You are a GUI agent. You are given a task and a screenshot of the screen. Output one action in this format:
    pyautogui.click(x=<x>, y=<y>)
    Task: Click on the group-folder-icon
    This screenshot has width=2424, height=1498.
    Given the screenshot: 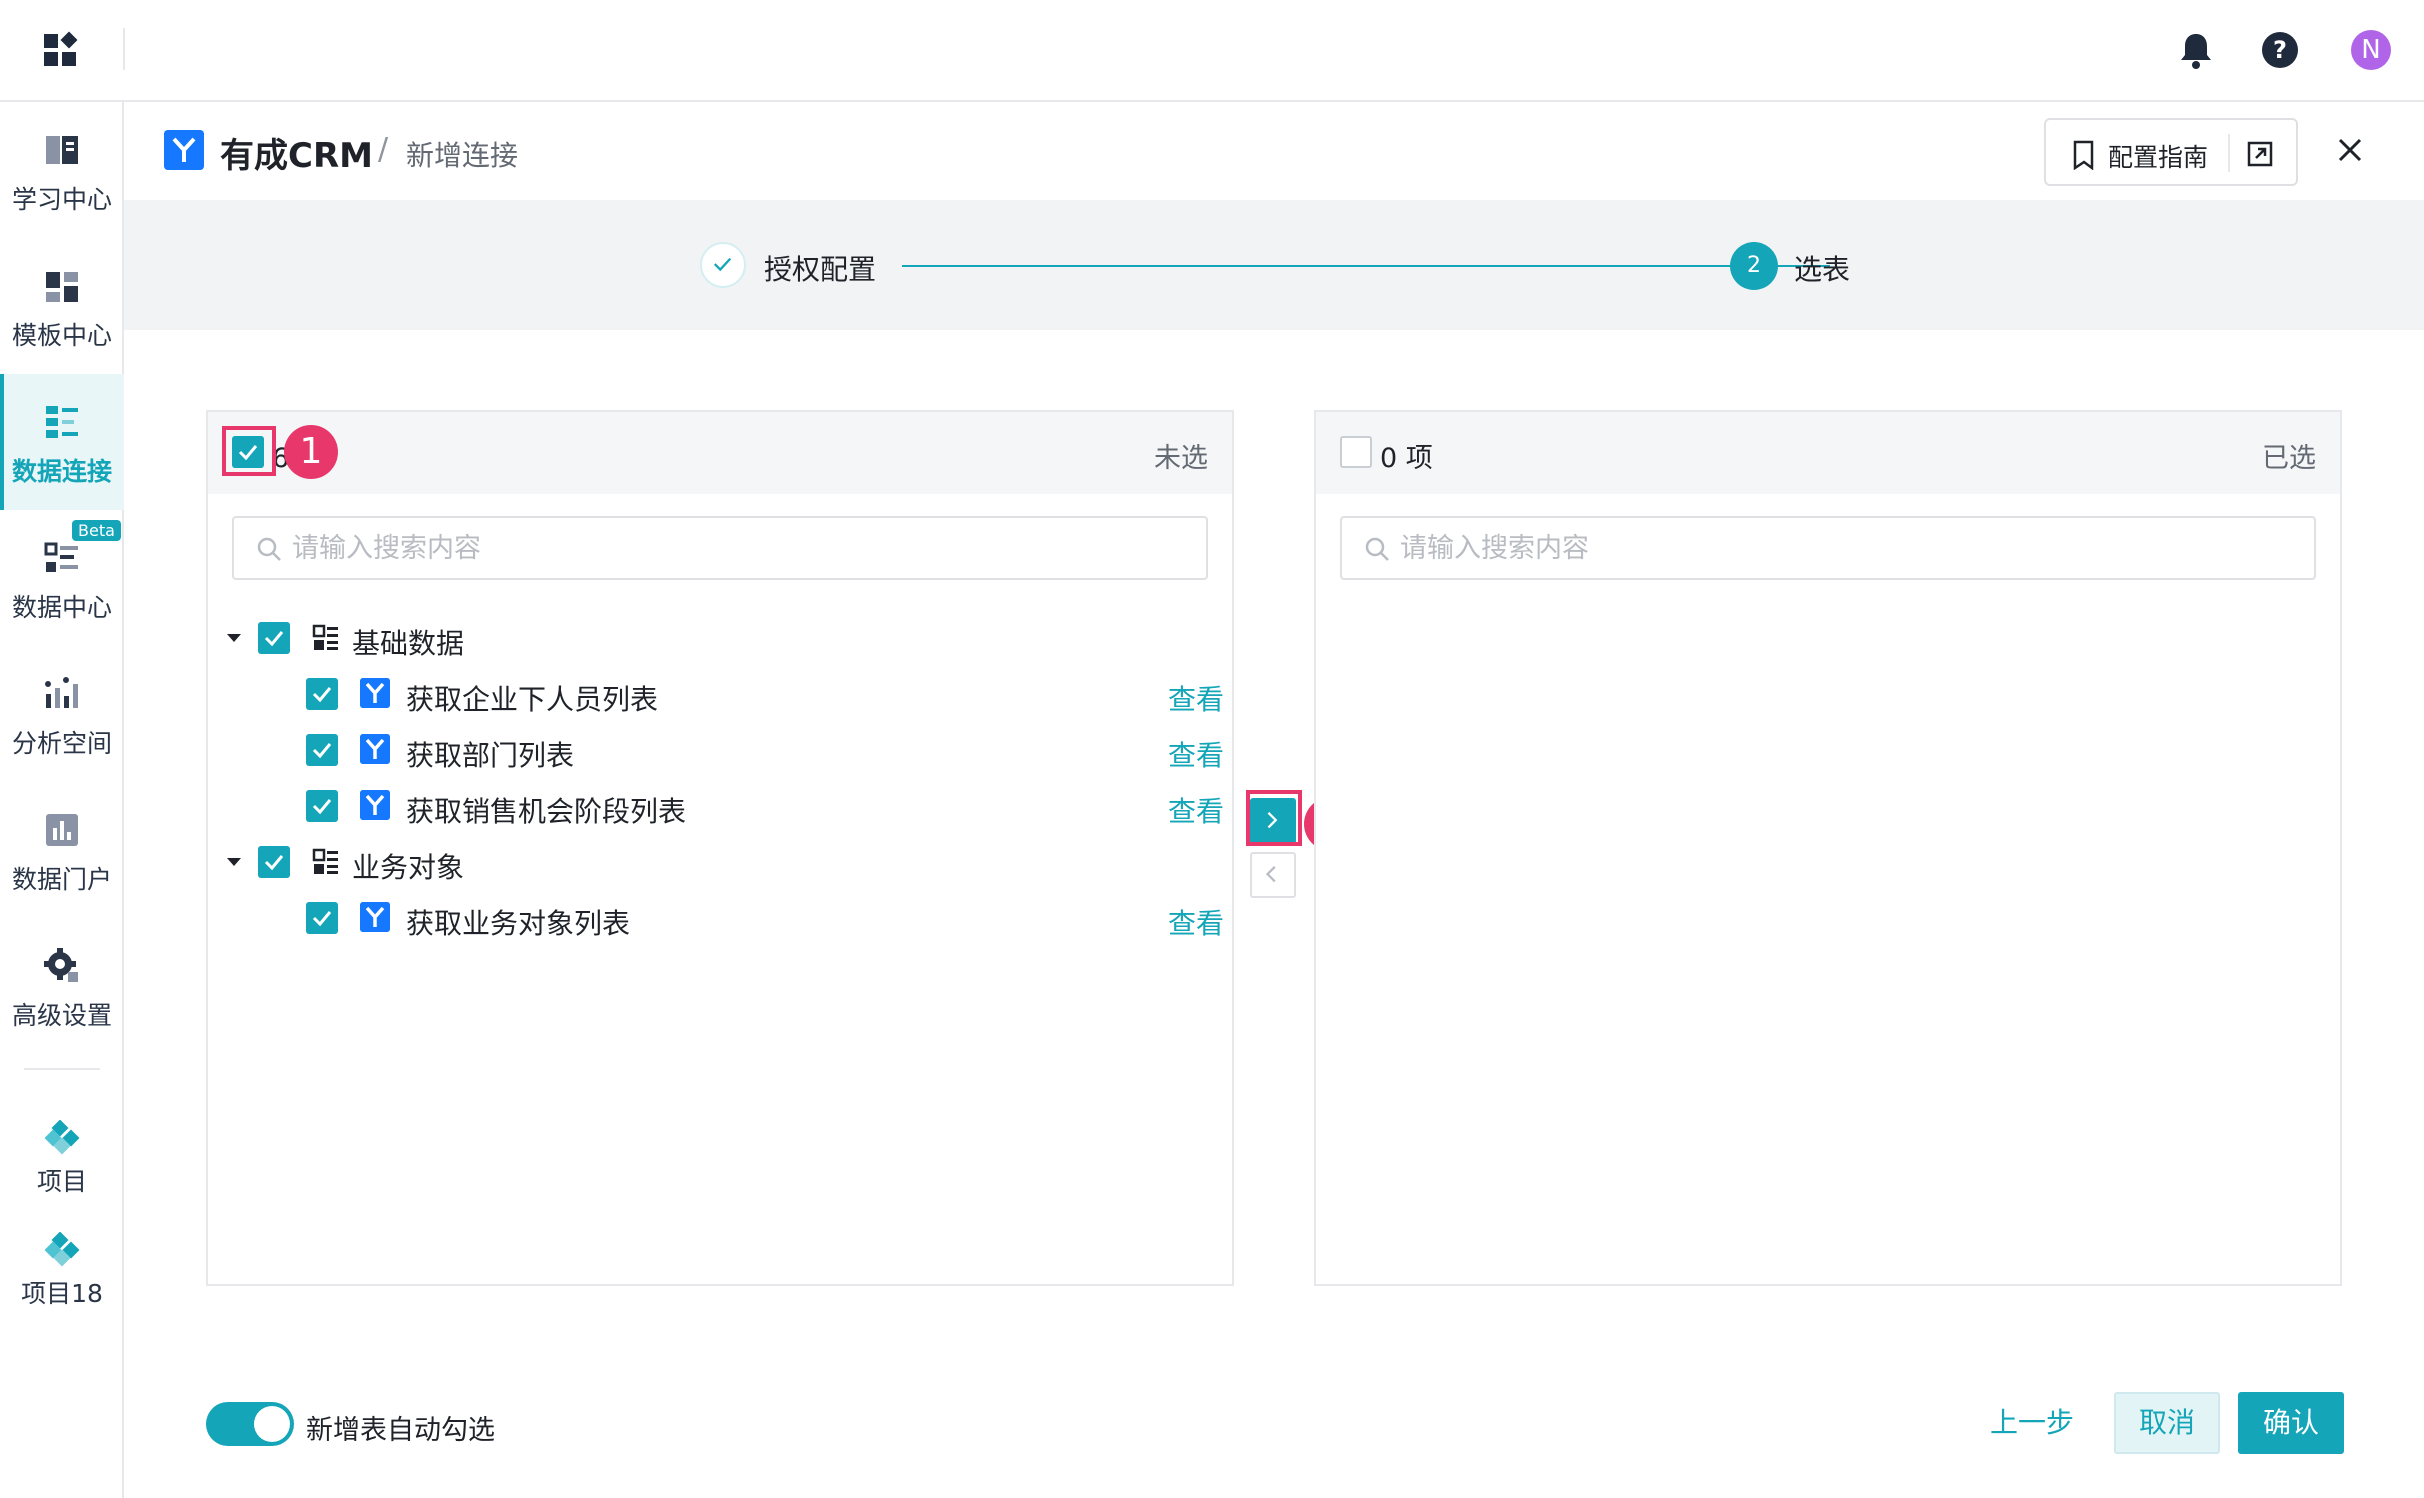 What is the action you would take?
    pyautogui.click(x=325, y=861)
    